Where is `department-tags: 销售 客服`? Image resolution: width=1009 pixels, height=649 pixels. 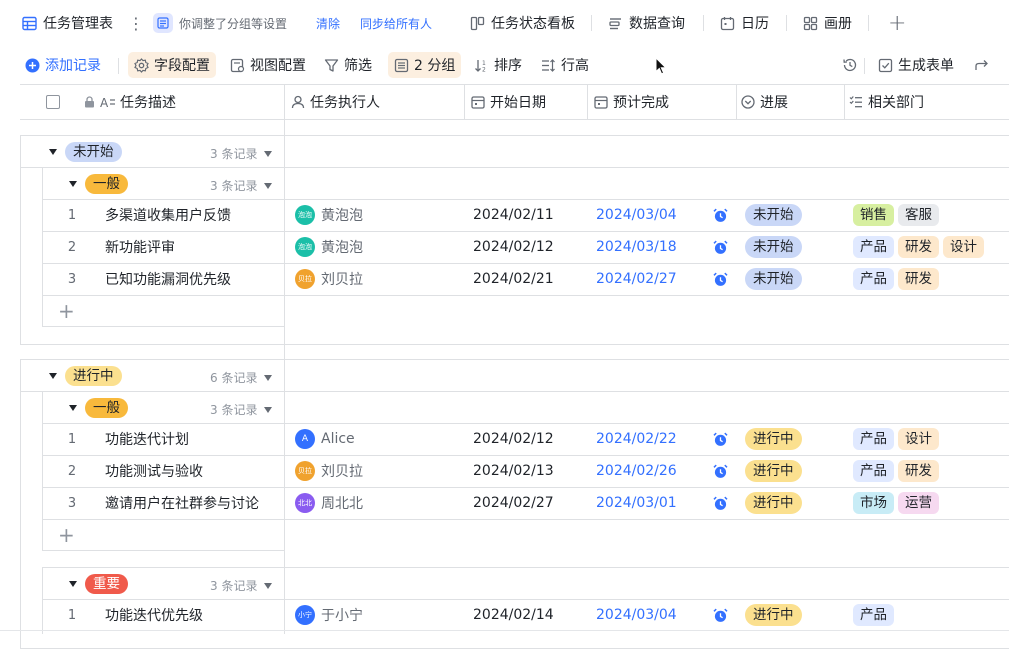
department-tags: 销售 客服 is located at coordinates (898, 215).